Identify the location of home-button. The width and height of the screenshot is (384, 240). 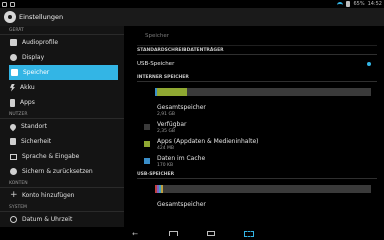
(173, 234).